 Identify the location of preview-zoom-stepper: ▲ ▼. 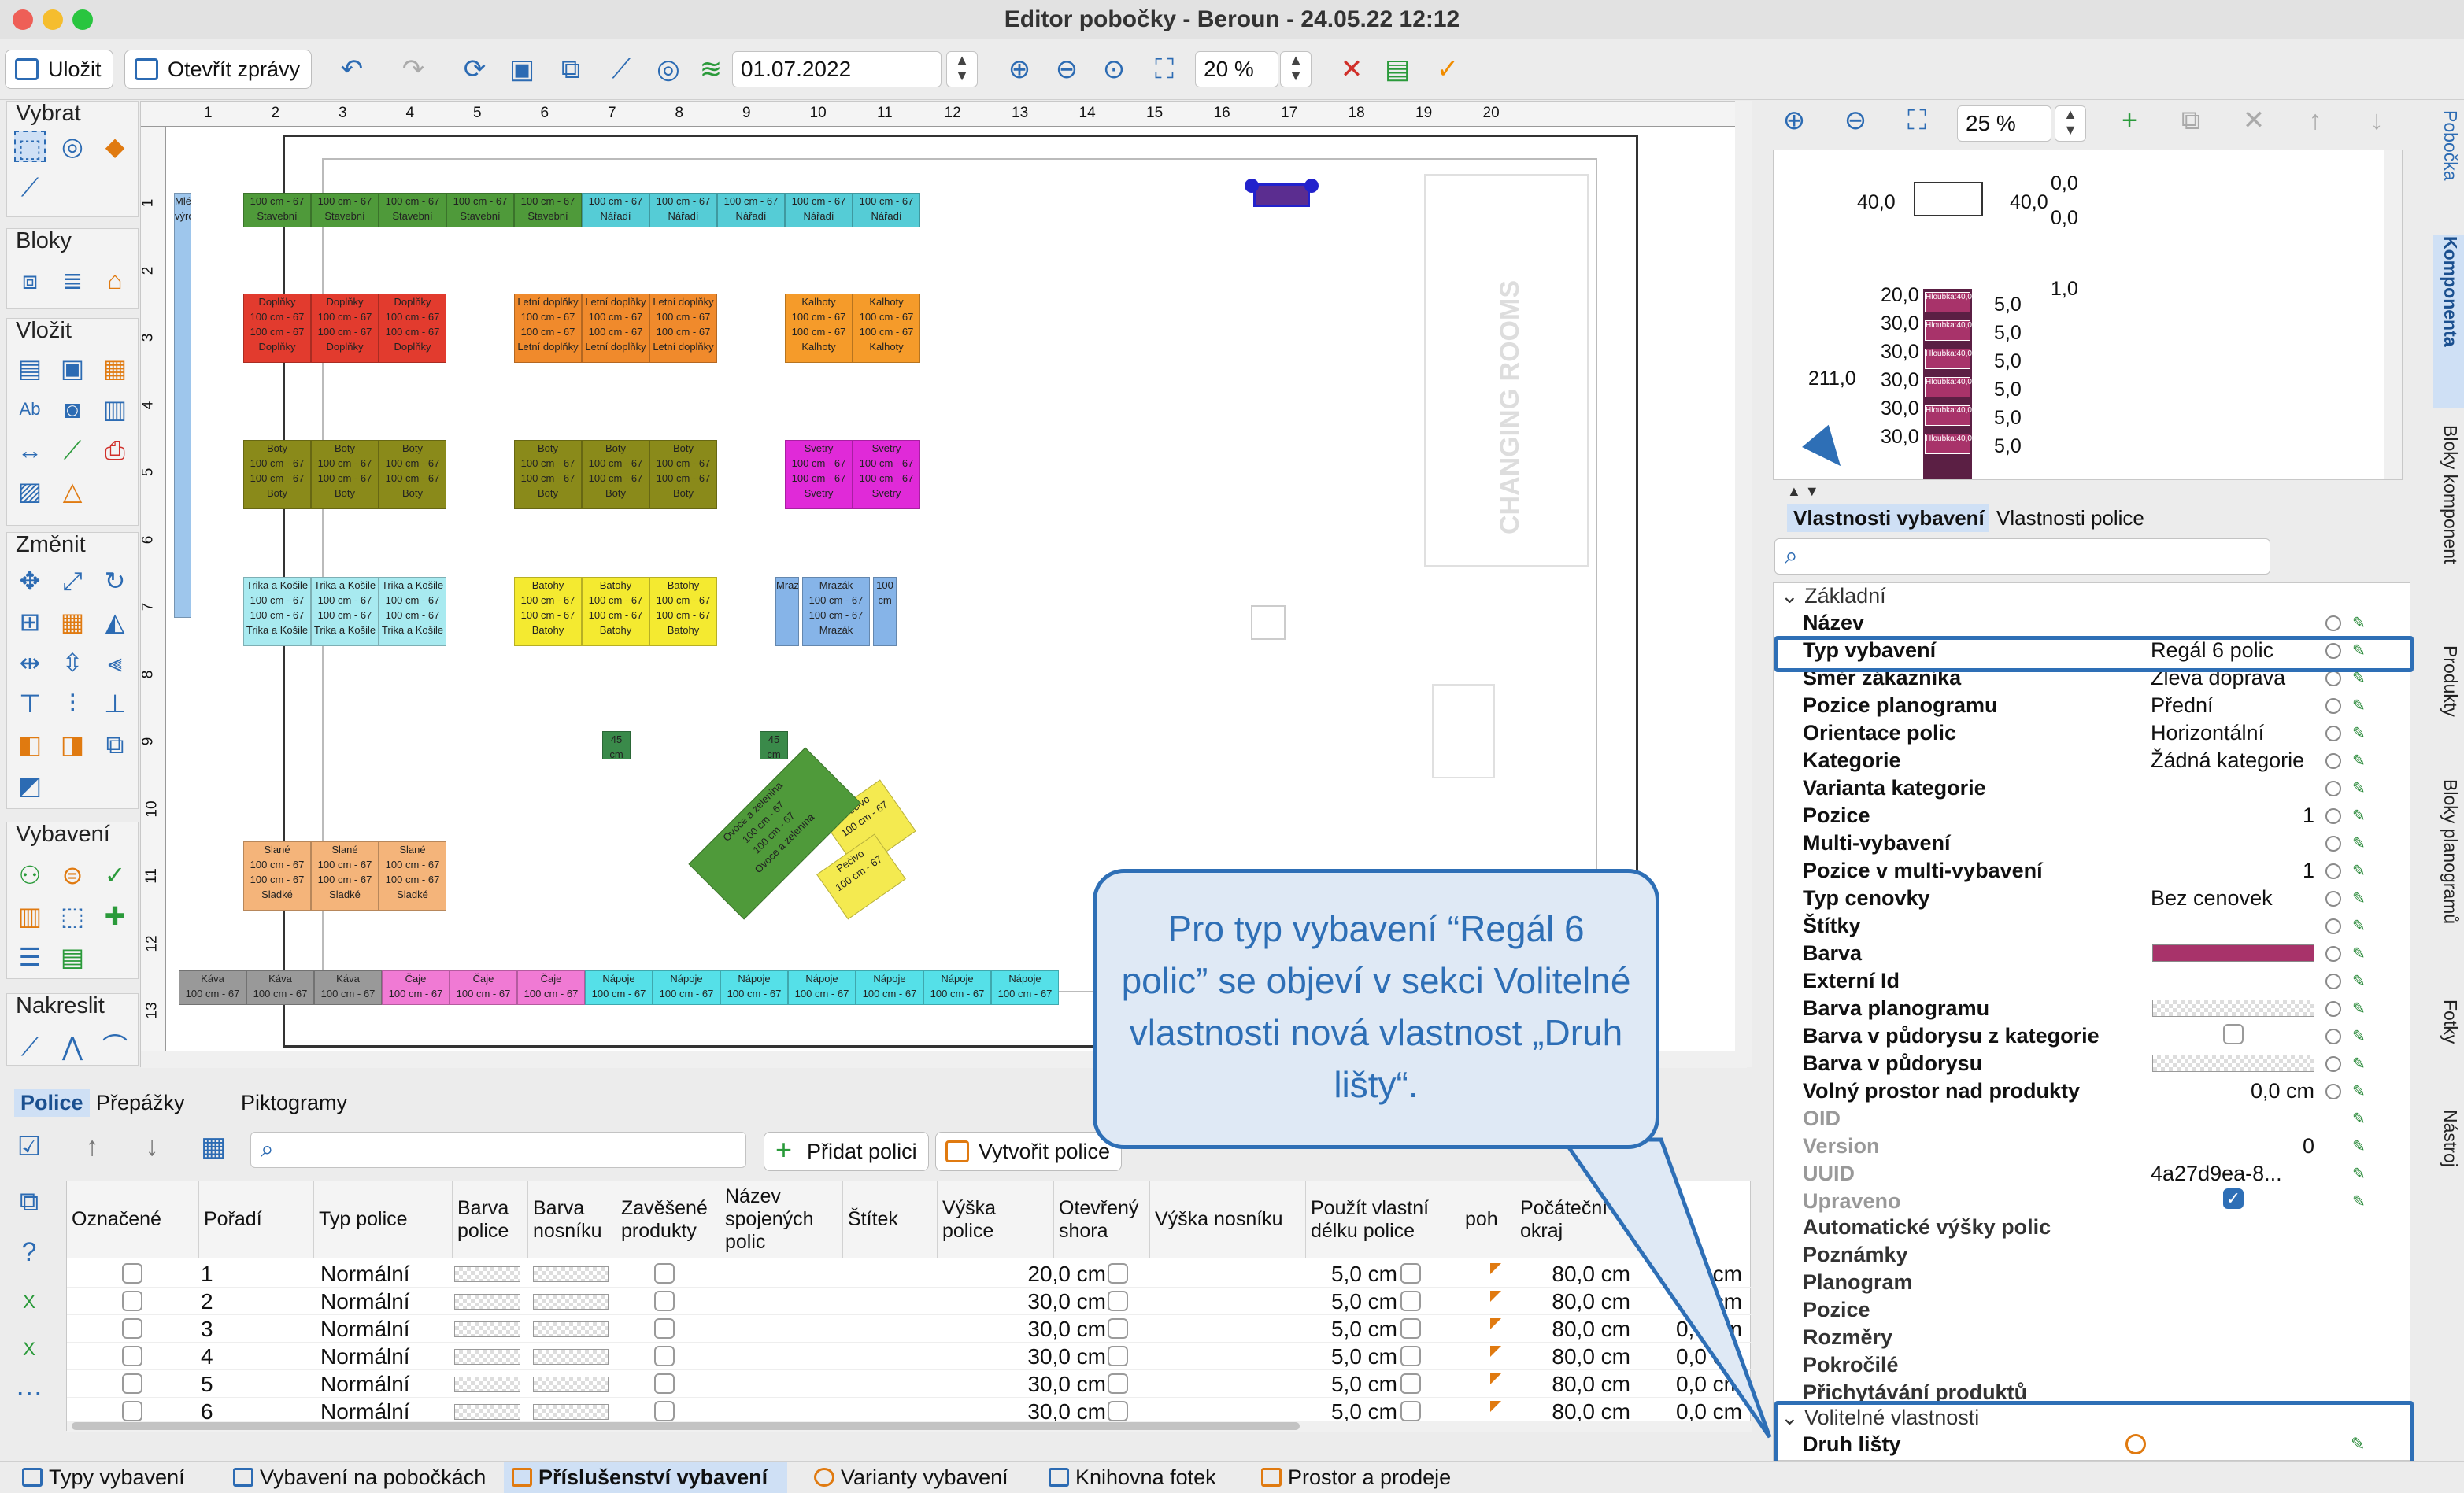
(2070, 123).